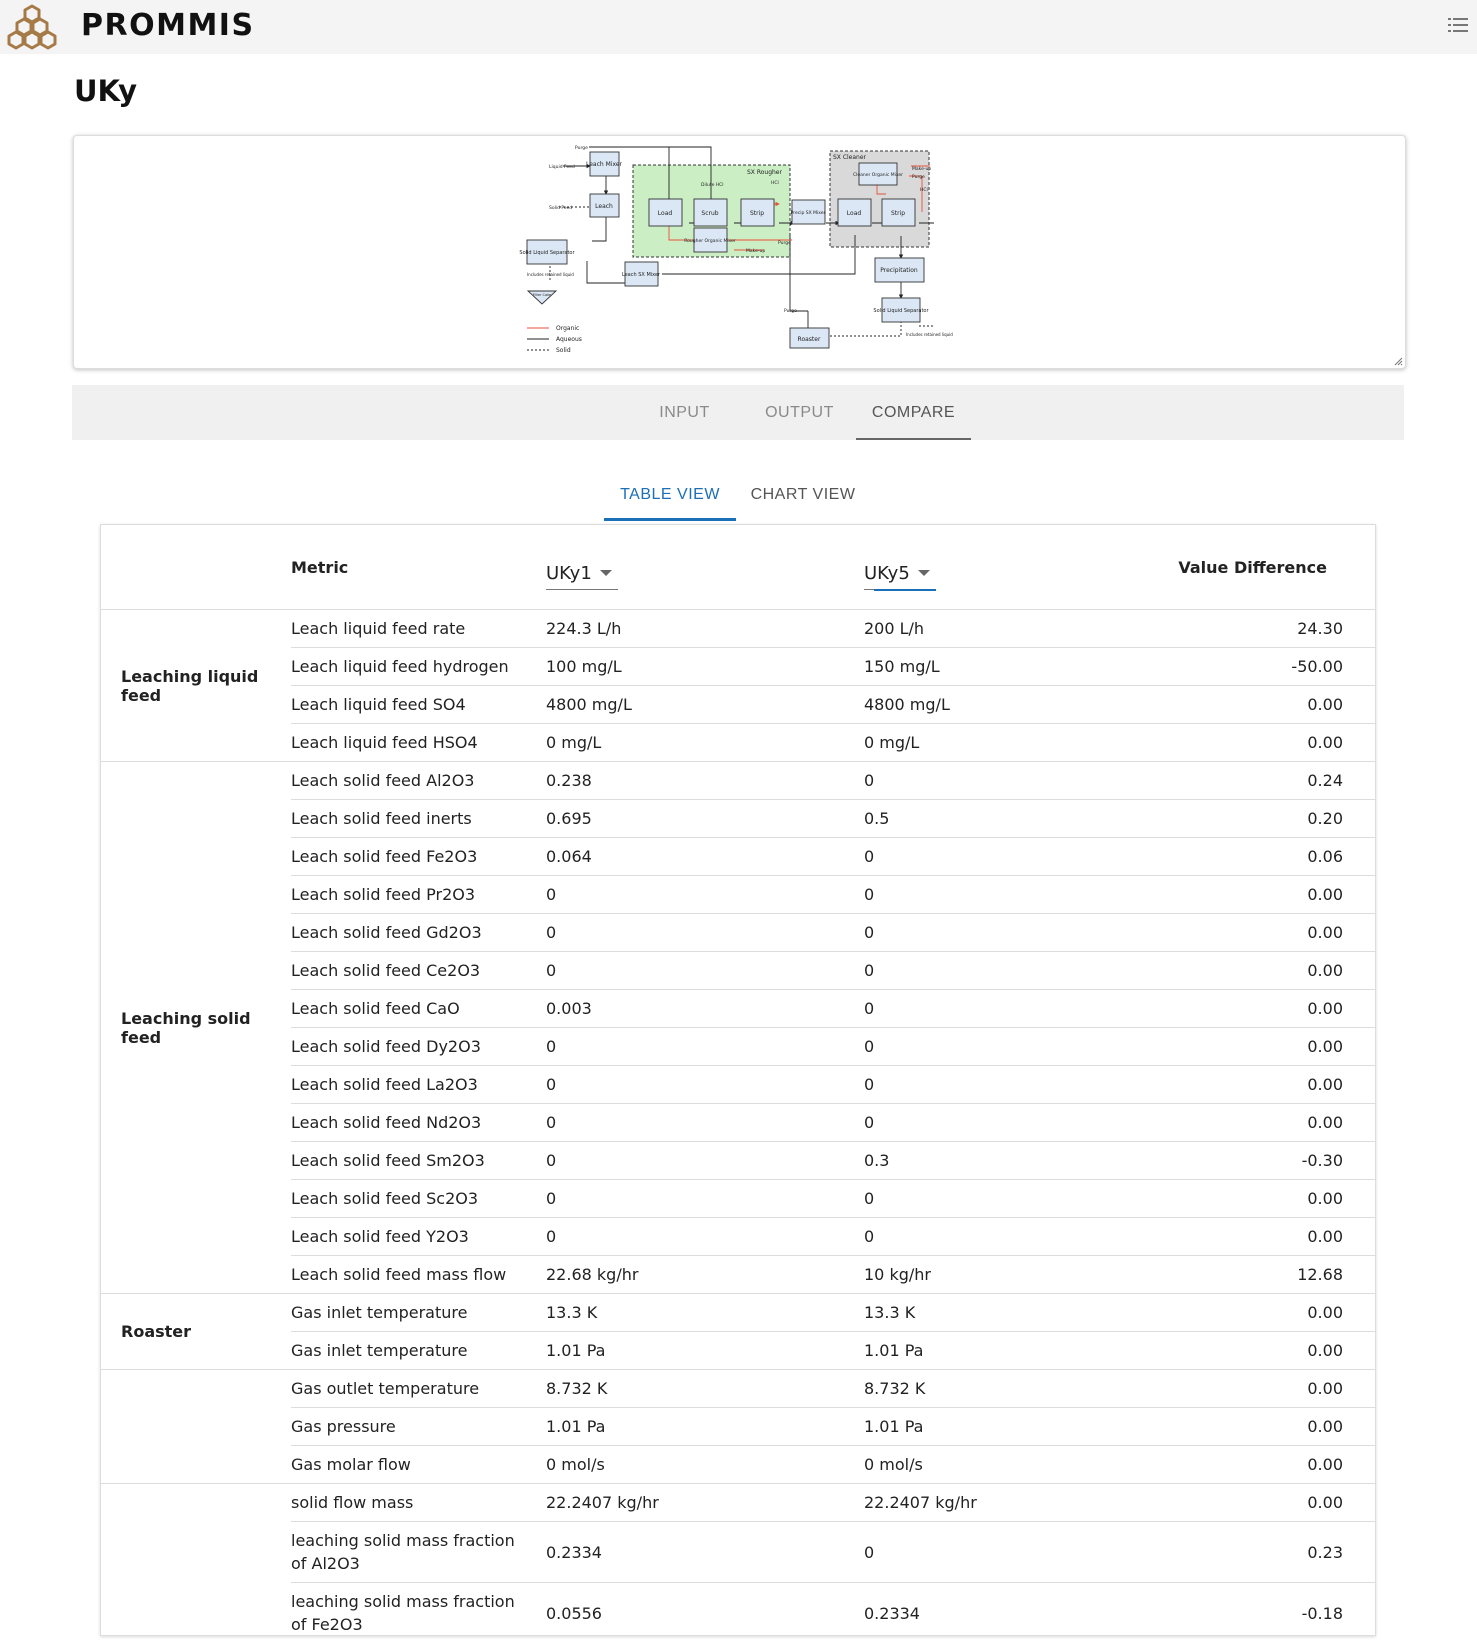  What do you see at coordinates (710, 241) in the screenshot?
I see `rougher-organic-mixer-label: Rougher Organic Mixer` at bounding box center [710, 241].